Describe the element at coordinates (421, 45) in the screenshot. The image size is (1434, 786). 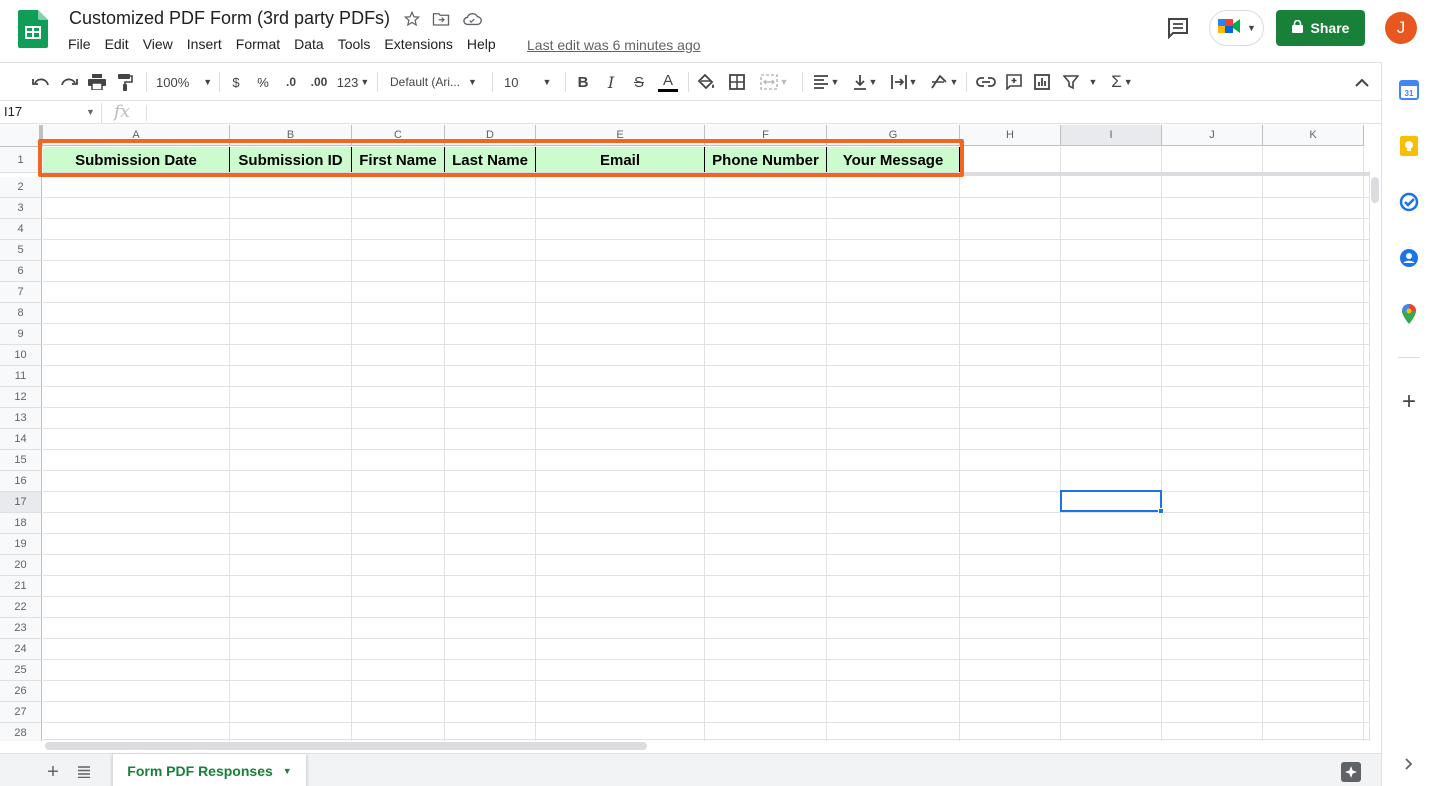
I see `menu-extensions: Extensions` at that location.